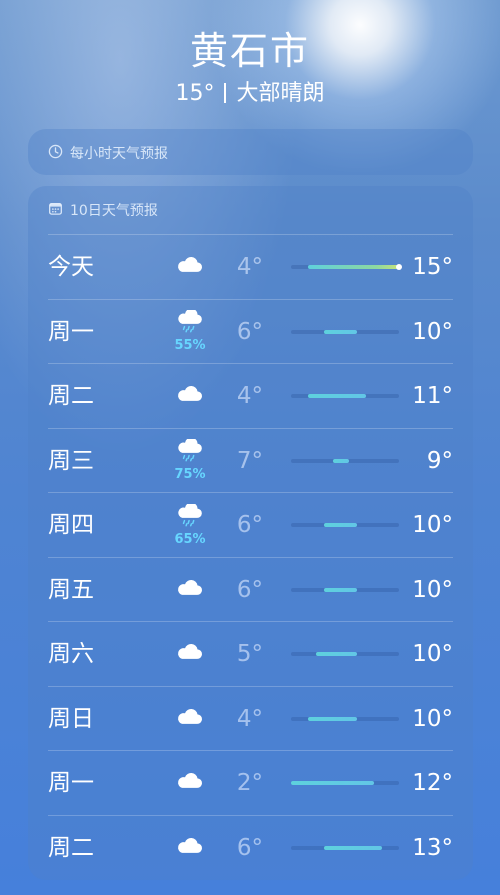  Describe the element at coordinates (71, 267) in the screenshot. I see `day-label: 今天` at that location.